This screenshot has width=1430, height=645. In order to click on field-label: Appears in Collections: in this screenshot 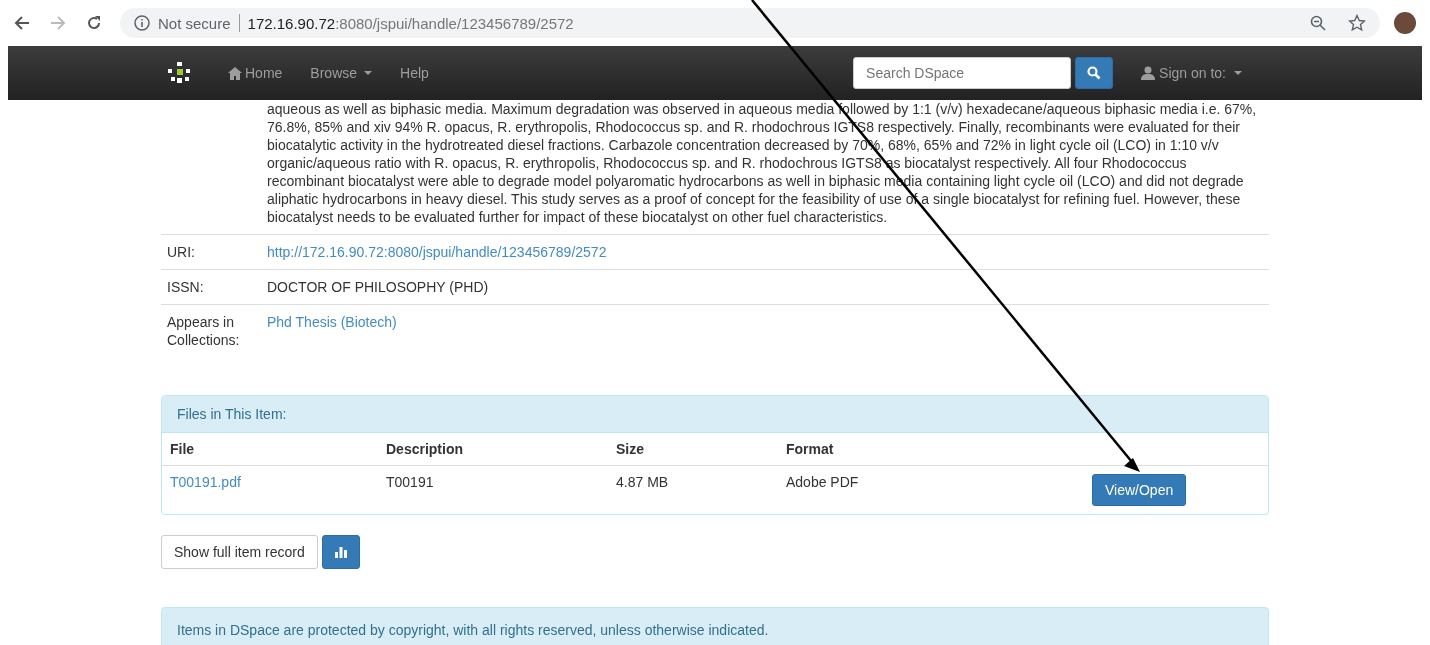, I will do `click(204, 331)`.